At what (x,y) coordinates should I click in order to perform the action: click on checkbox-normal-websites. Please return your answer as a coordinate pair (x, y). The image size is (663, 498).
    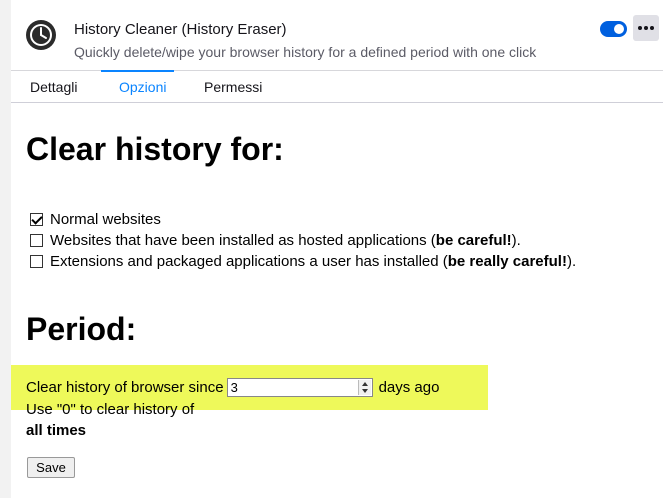
    Looking at the image, I should click on (36, 219).